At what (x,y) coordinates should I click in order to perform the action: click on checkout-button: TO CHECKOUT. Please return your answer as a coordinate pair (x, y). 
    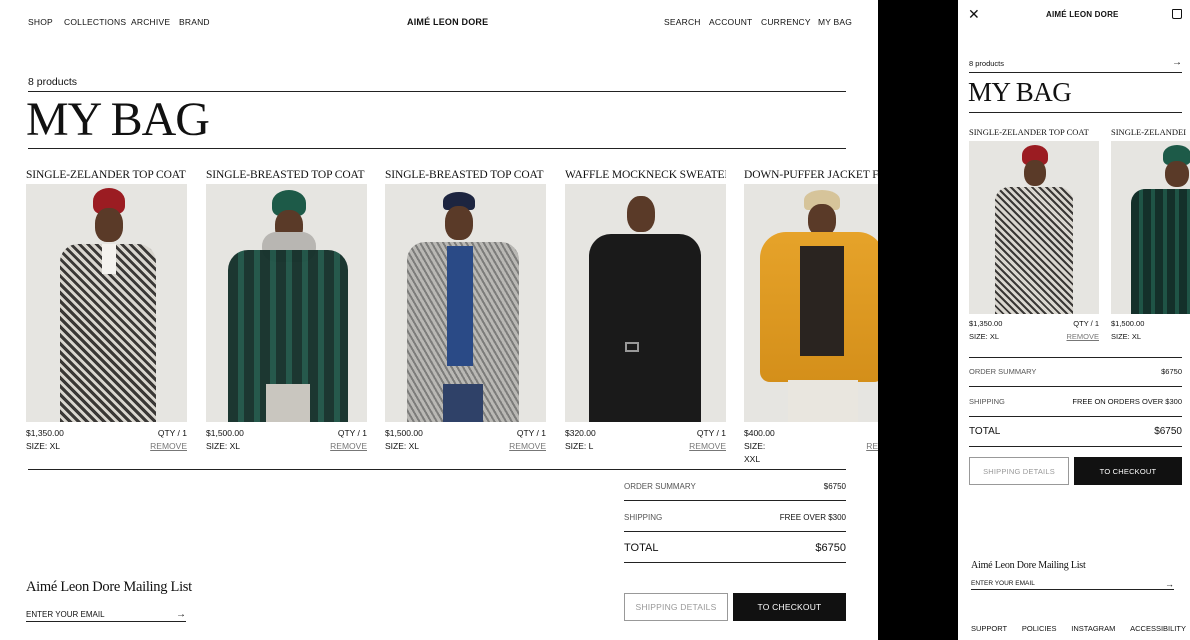
    Looking at the image, I should click on (789, 607).